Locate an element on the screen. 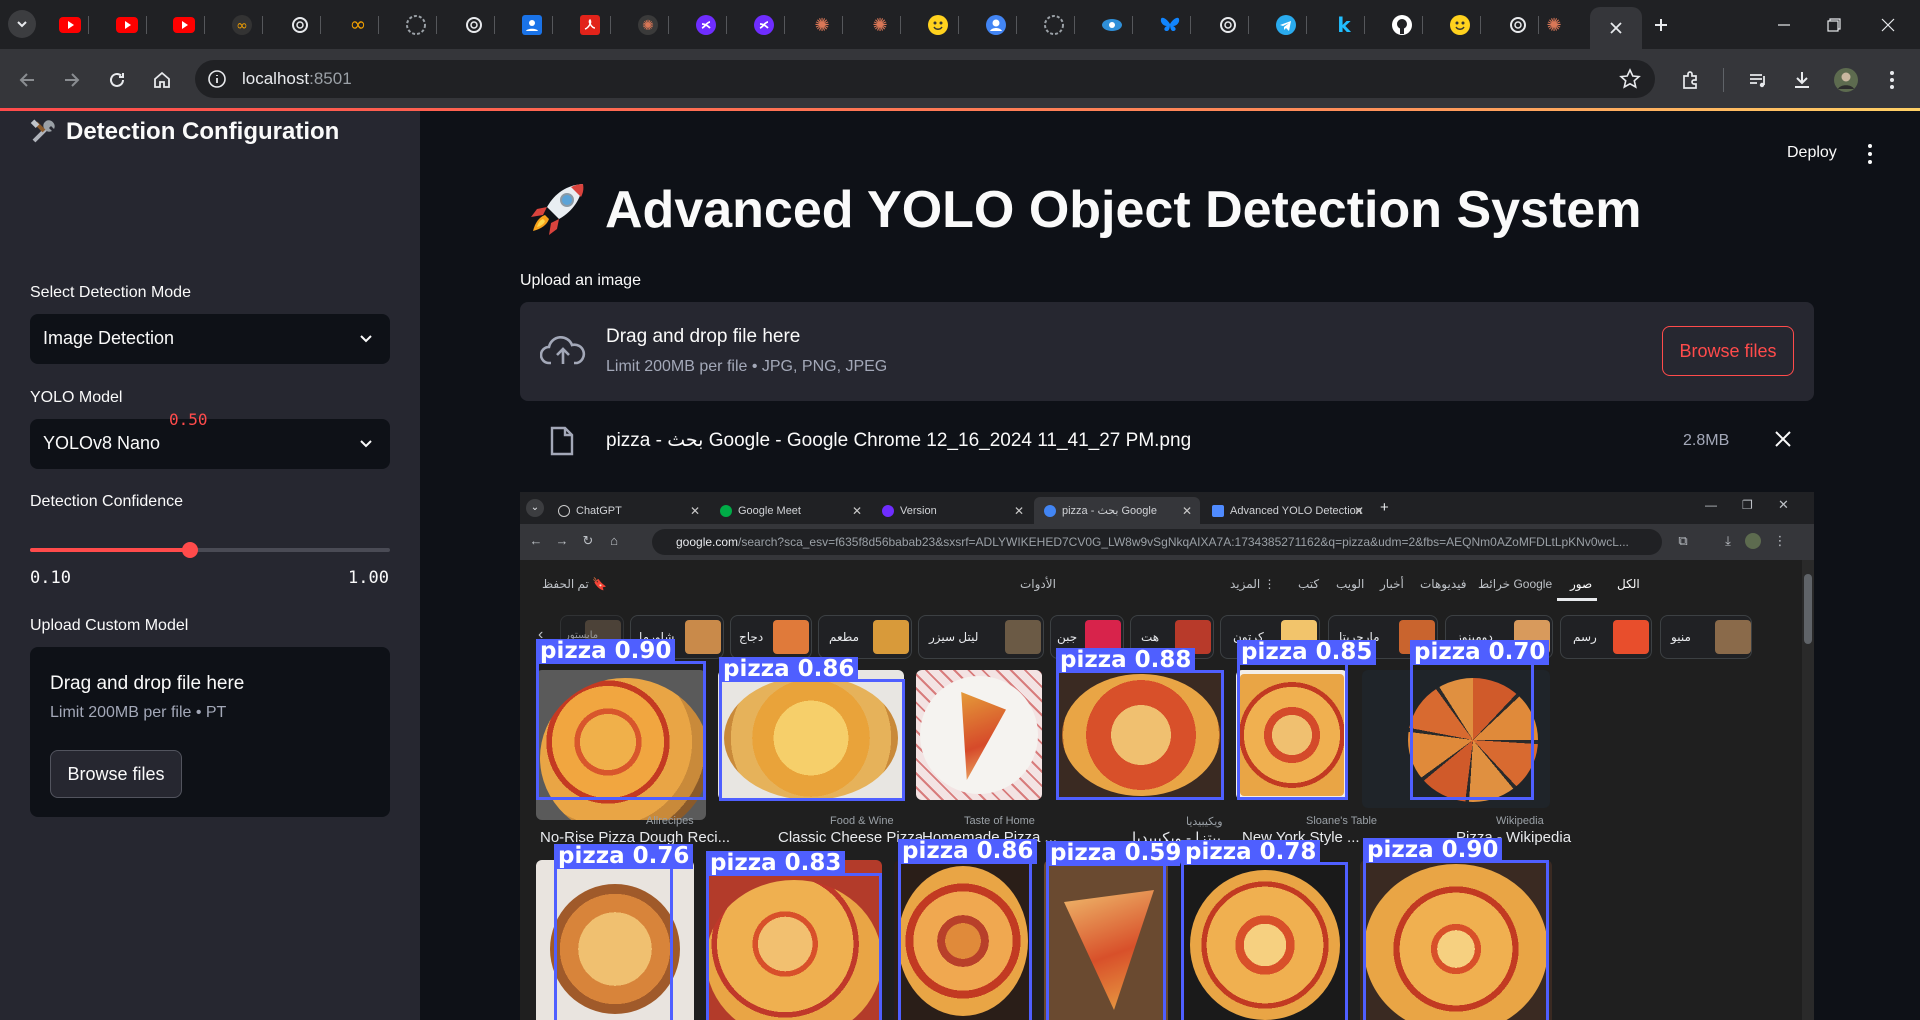  pinned-tab-claude-3: ✺ is located at coordinates (880, 25).